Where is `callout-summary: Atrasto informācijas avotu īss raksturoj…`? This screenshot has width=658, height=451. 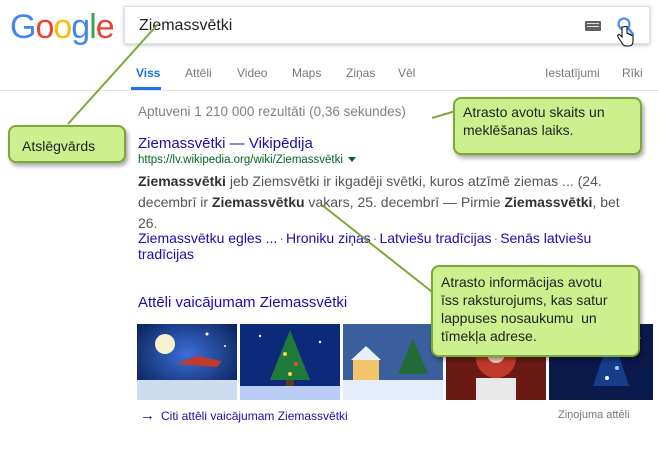
callout-summary: Atrasto informācijas avotu īss raksturoj… is located at coordinates (535, 311).